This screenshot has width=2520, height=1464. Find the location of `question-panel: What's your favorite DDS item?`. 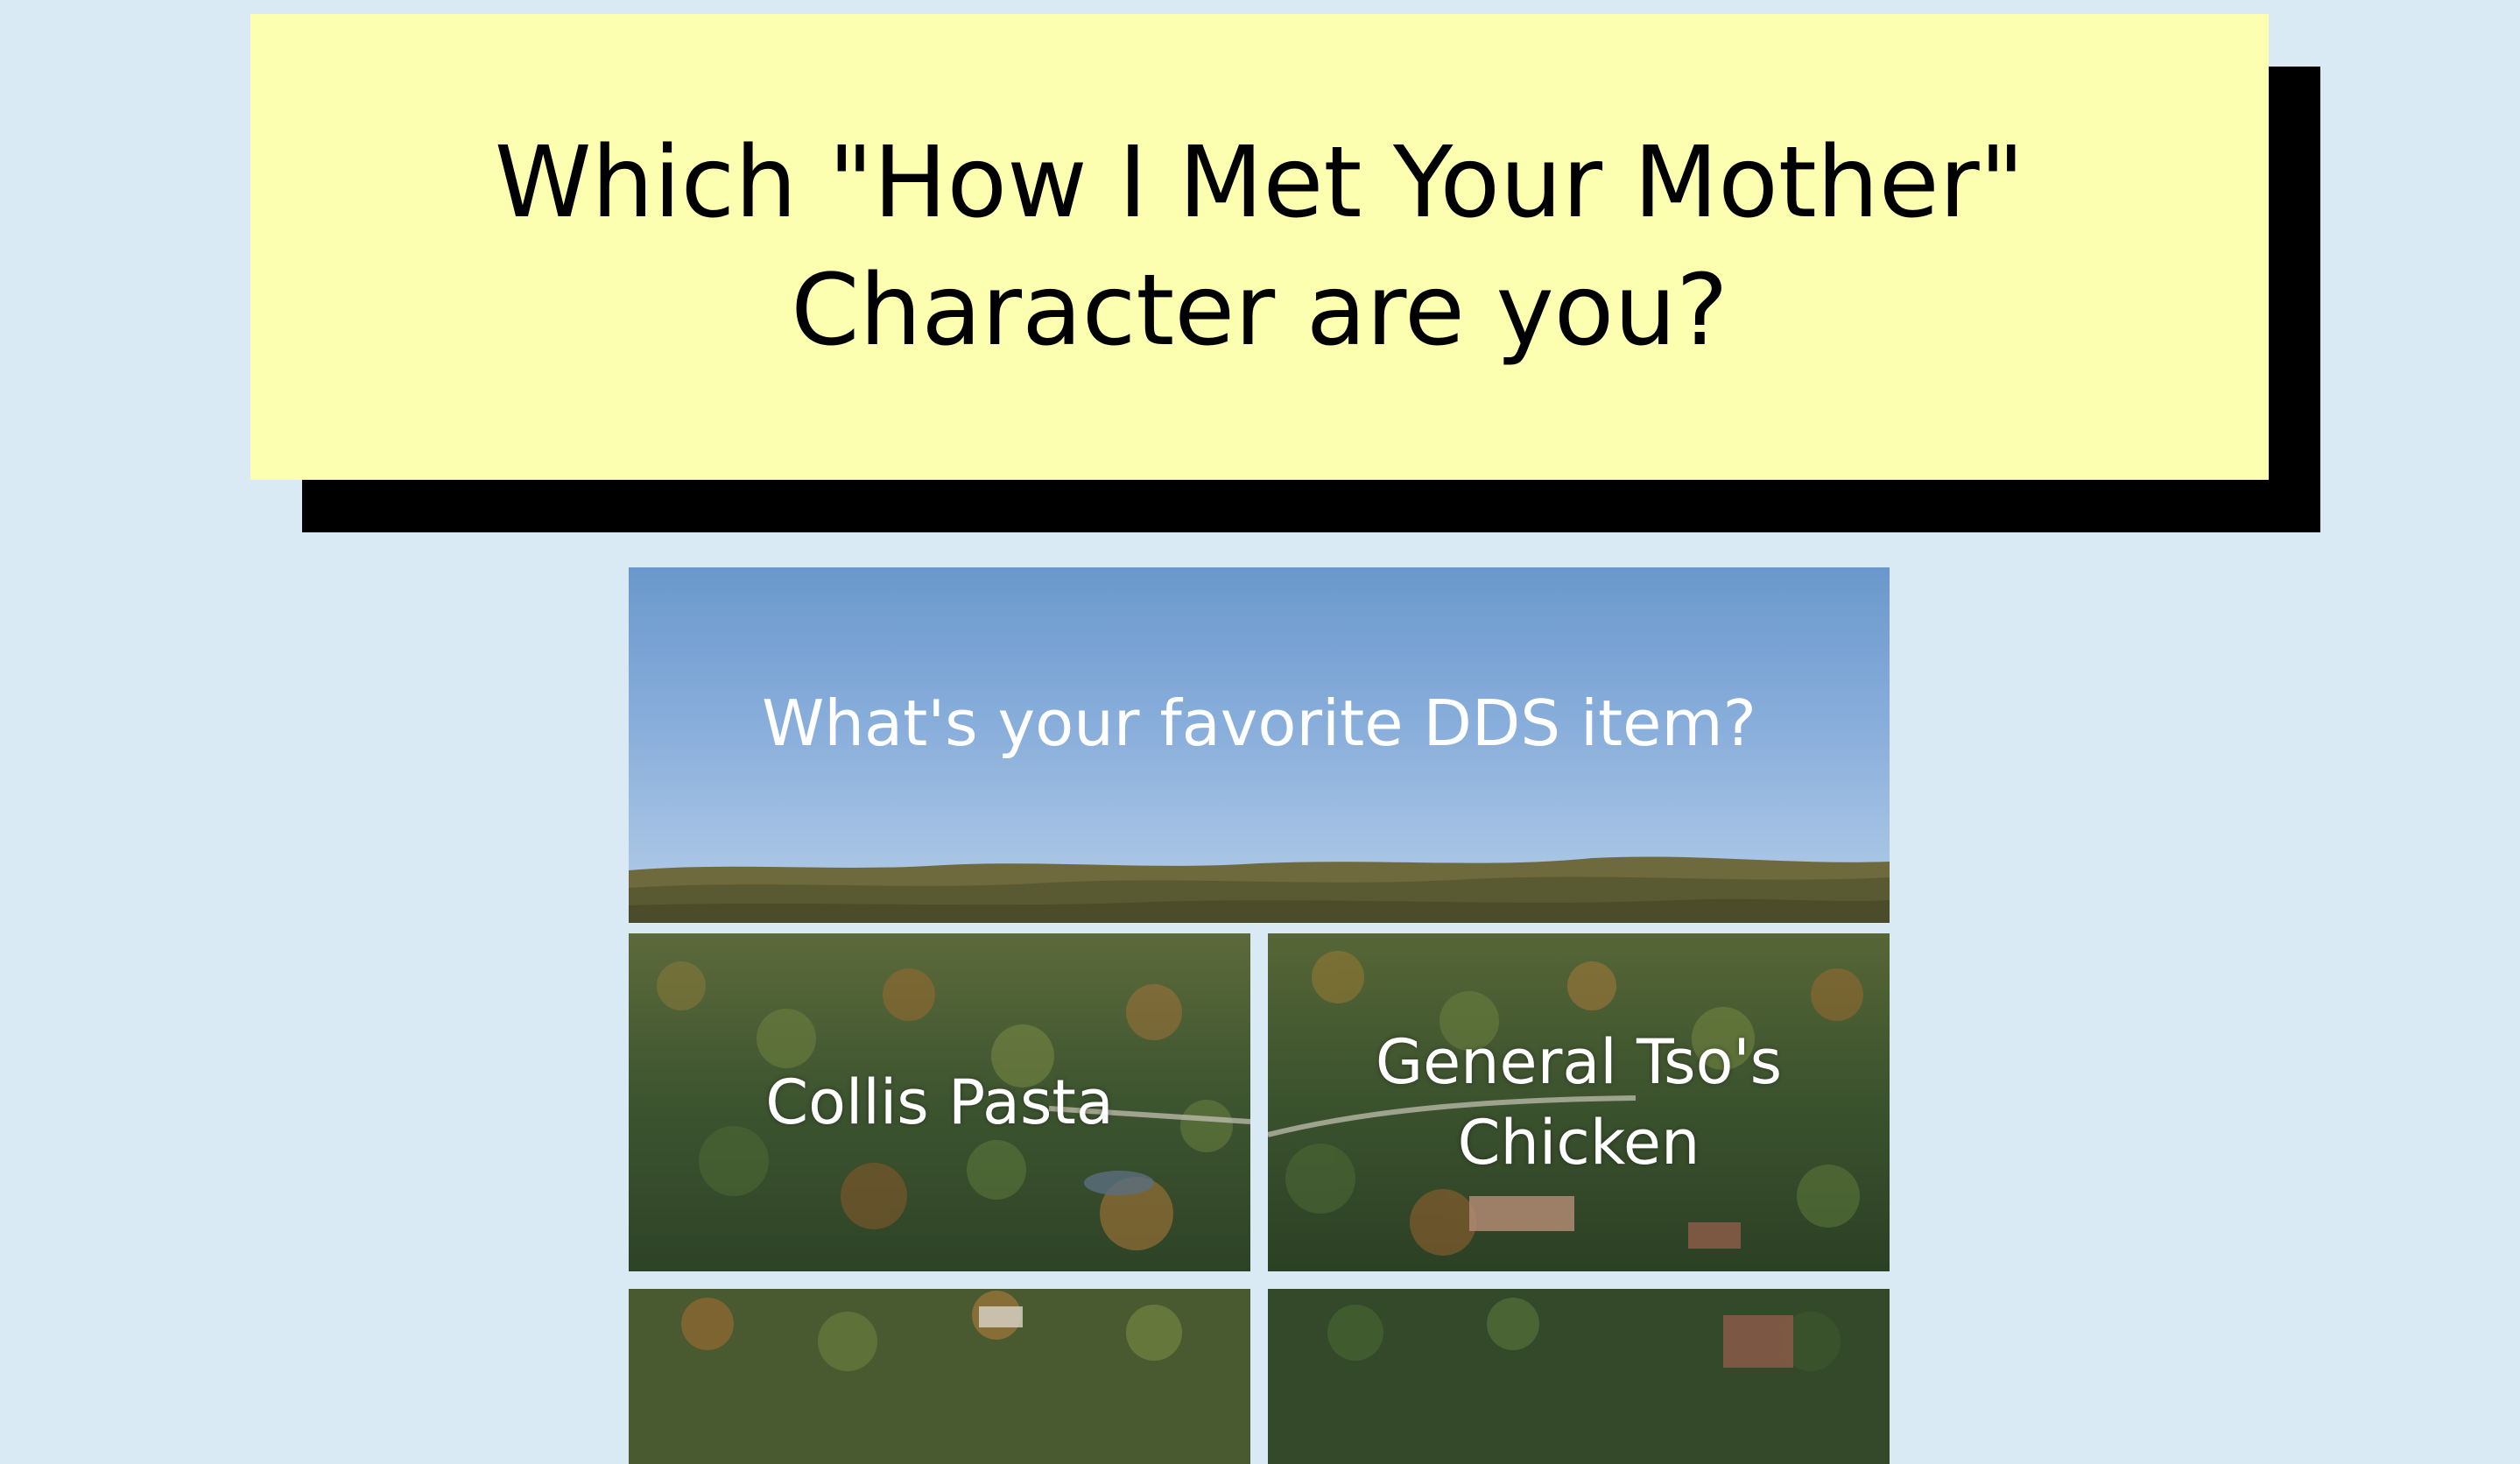

question-panel: What's your favorite DDS item? is located at coordinates (1259, 745).